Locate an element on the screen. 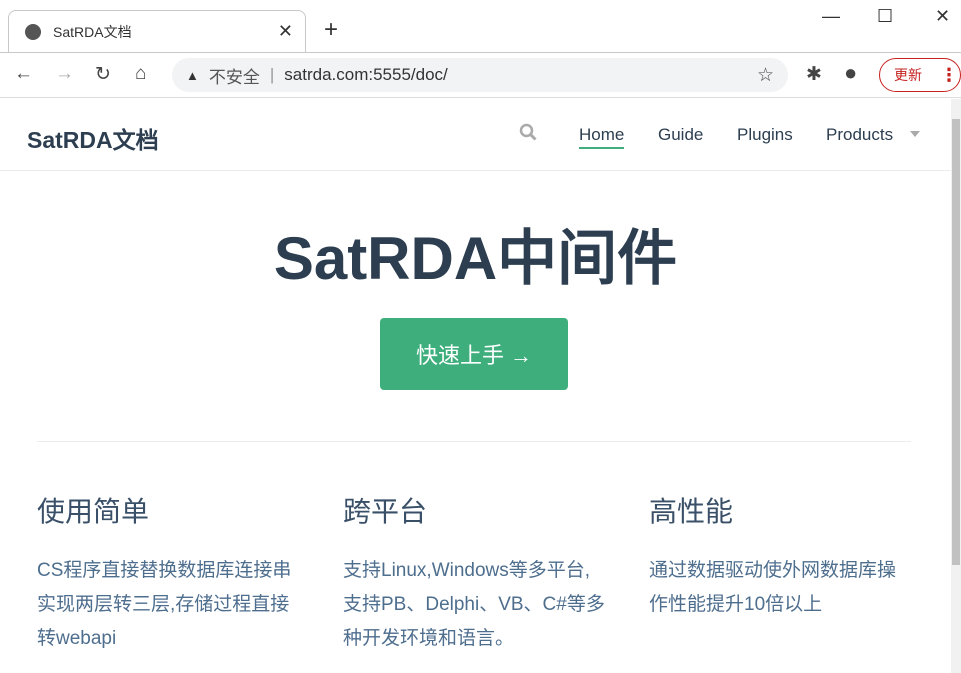 The image size is (961, 673). security-warning: 不安全 is located at coordinates (234, 77).